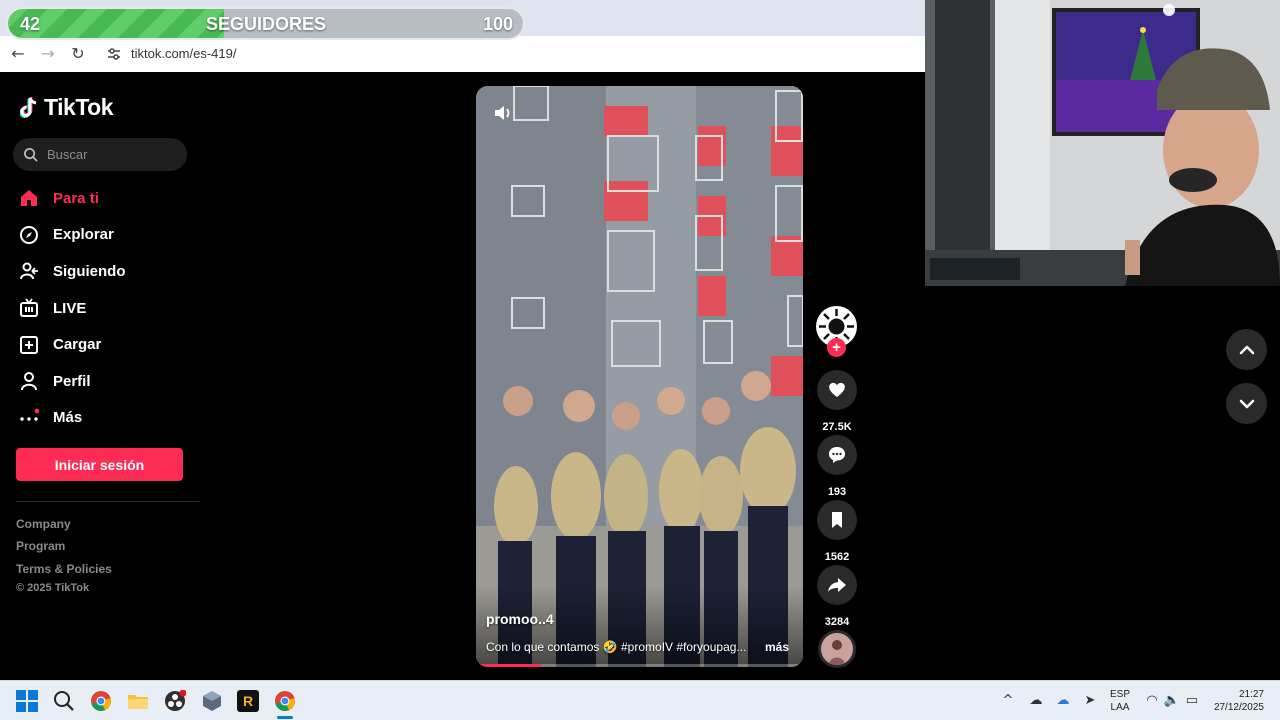 This screenshot has height=720, width=1280. I want to click on wifi-icon: ◠, so click(1152, 701).